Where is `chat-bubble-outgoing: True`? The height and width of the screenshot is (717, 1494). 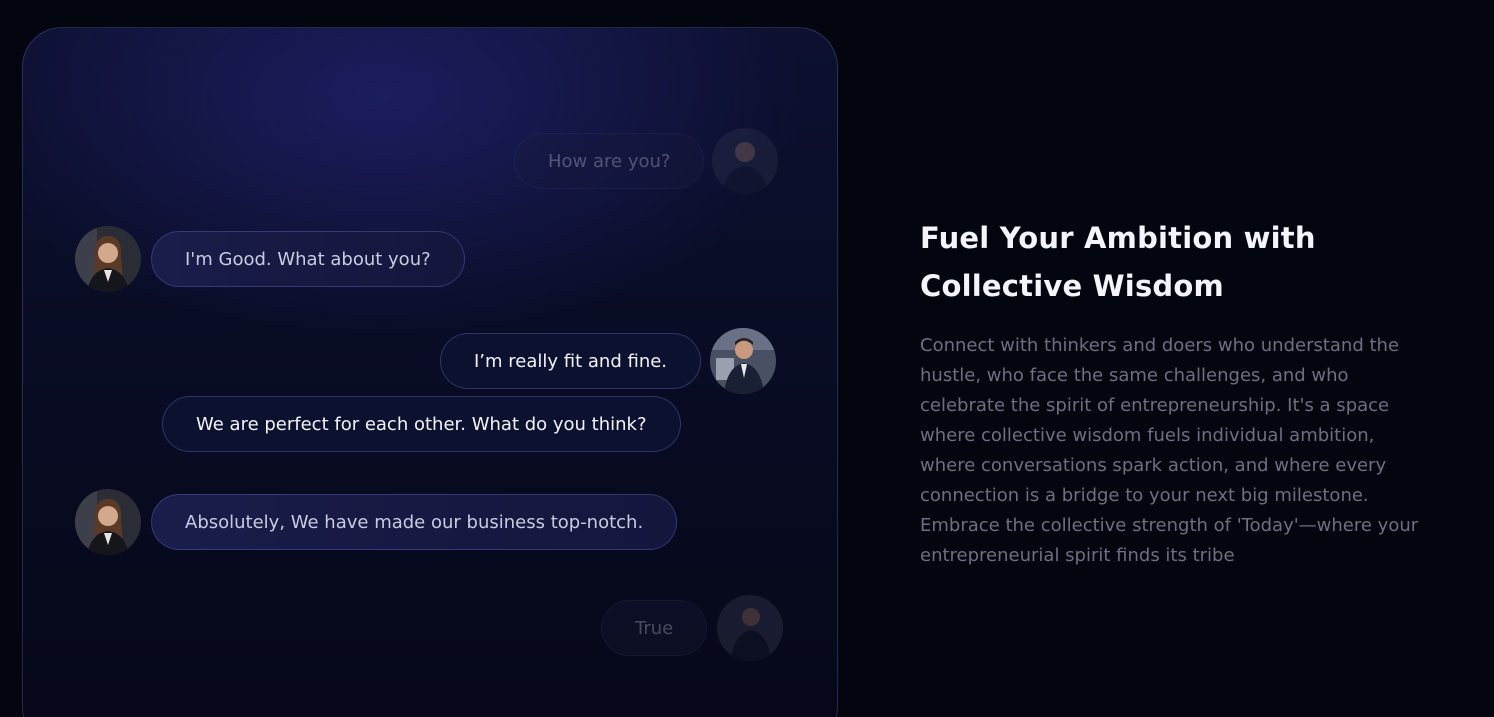 chat-bubble-outgoing: True is located at coordinates (654, 628).